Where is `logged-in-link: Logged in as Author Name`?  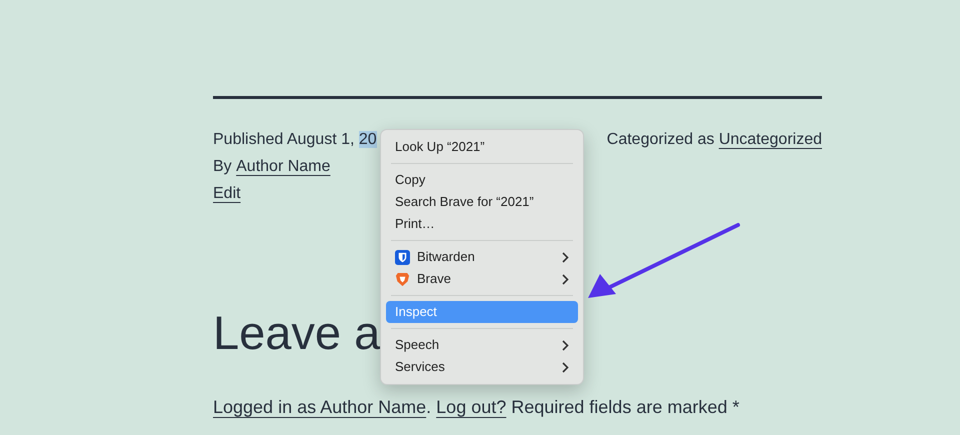
logged-in-link: Logged in as Author Name is located at coordinates (319, 407).